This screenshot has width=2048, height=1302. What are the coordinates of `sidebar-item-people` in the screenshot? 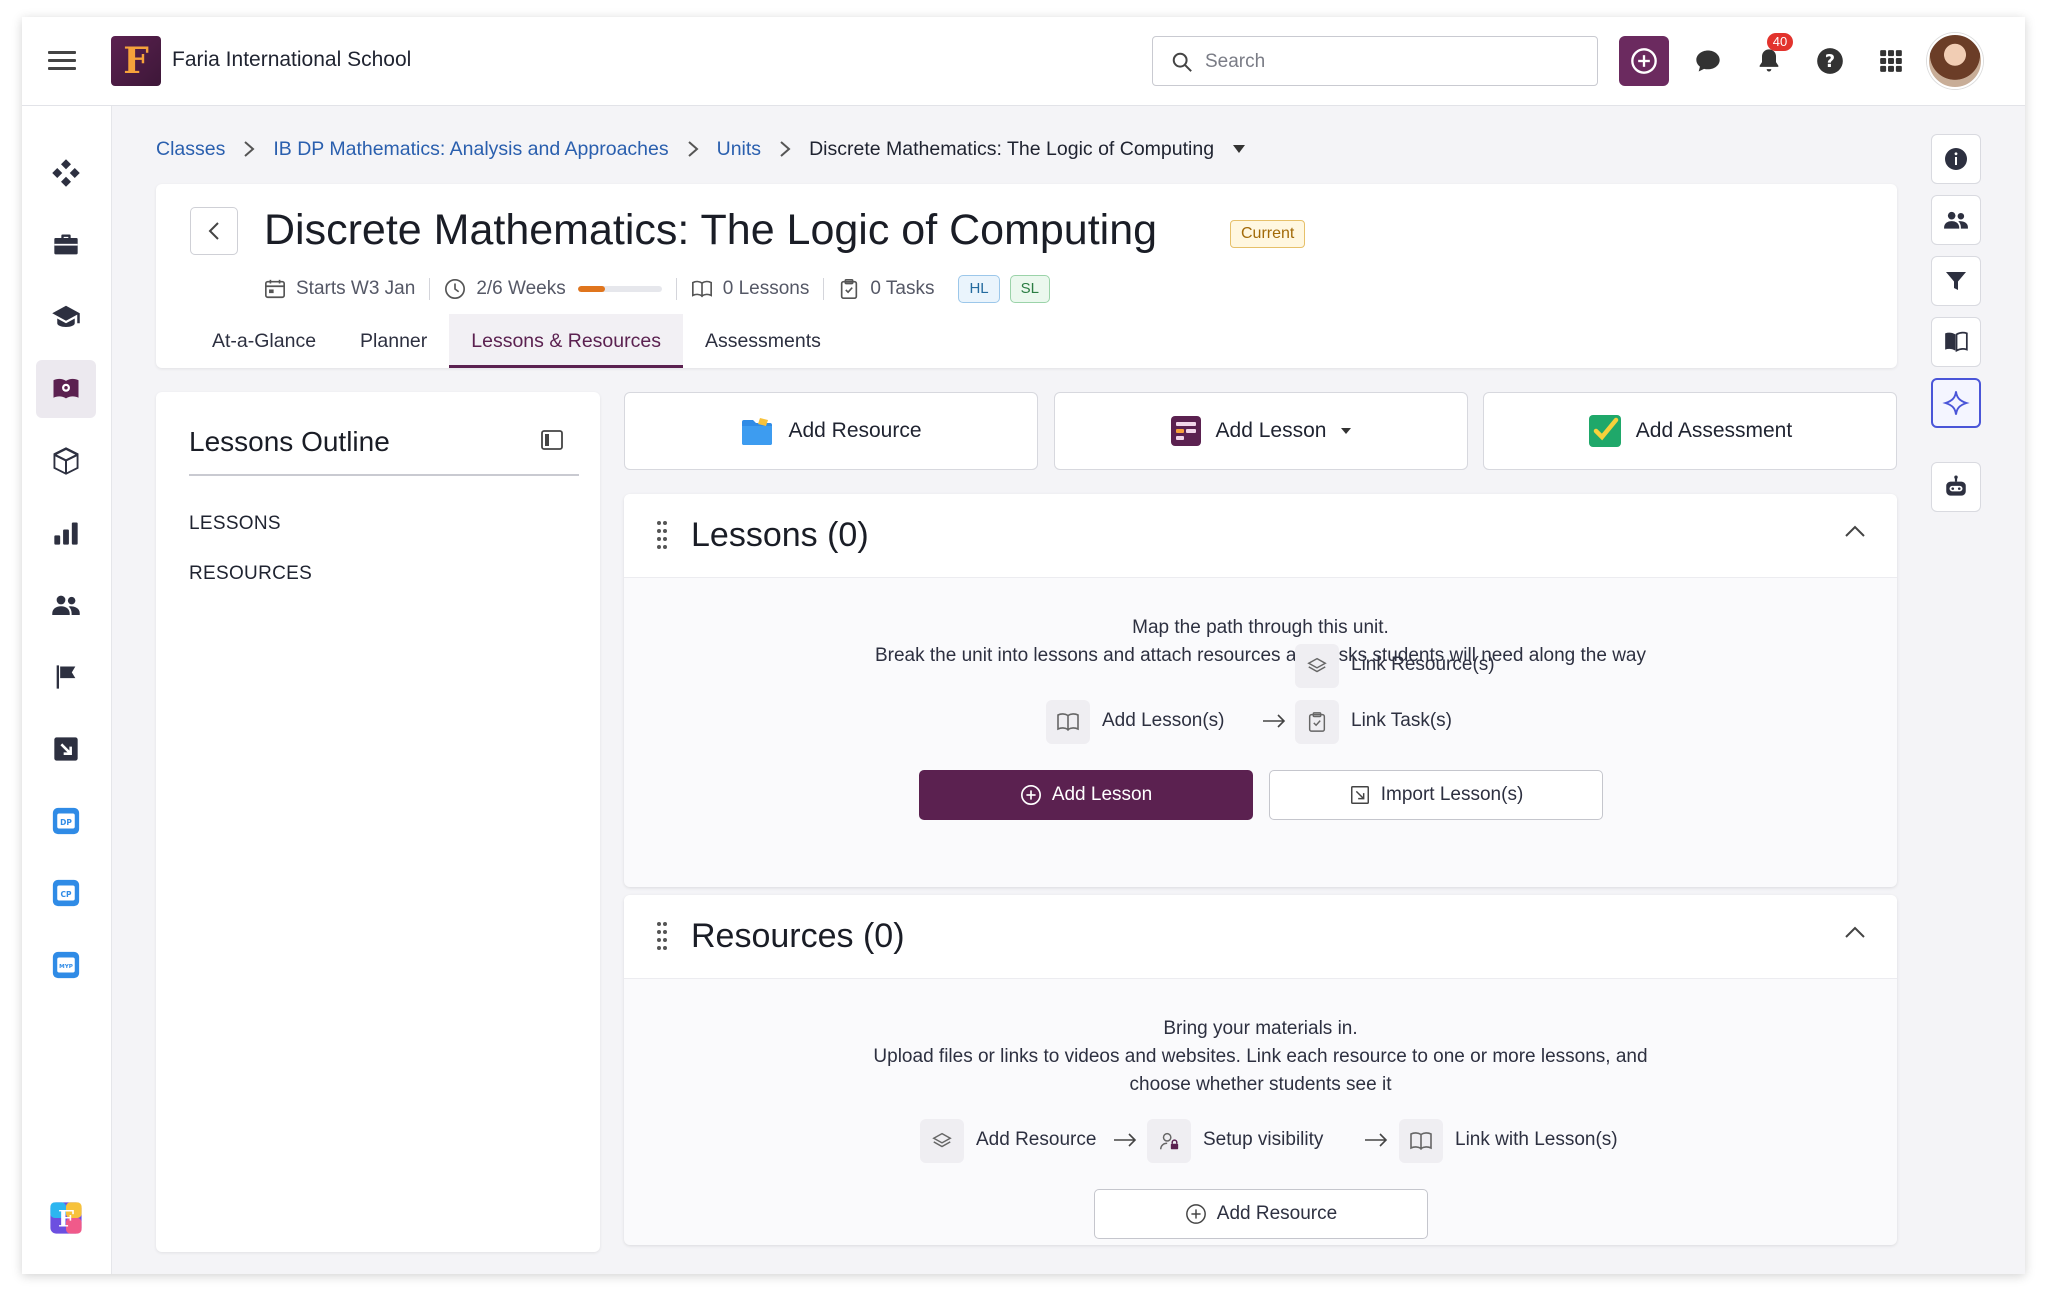 It's located at (66, 605).